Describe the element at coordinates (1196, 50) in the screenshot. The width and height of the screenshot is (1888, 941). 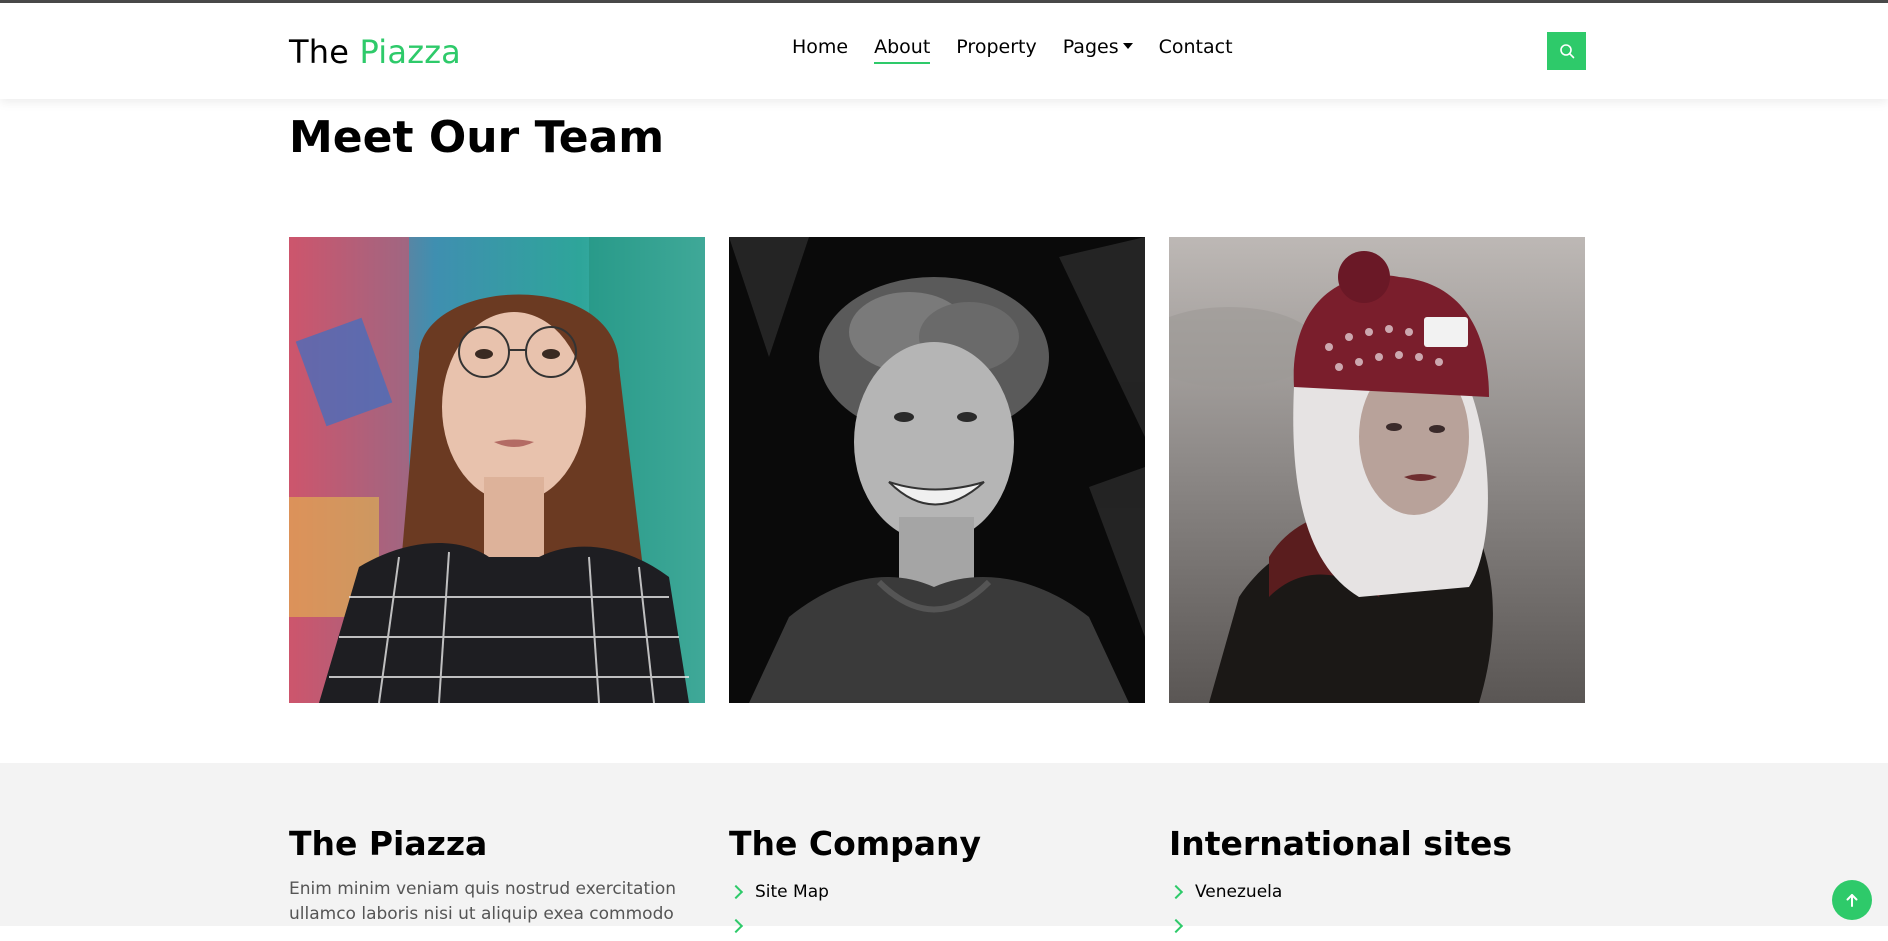
I see `nav-contact: Contact` at that location.